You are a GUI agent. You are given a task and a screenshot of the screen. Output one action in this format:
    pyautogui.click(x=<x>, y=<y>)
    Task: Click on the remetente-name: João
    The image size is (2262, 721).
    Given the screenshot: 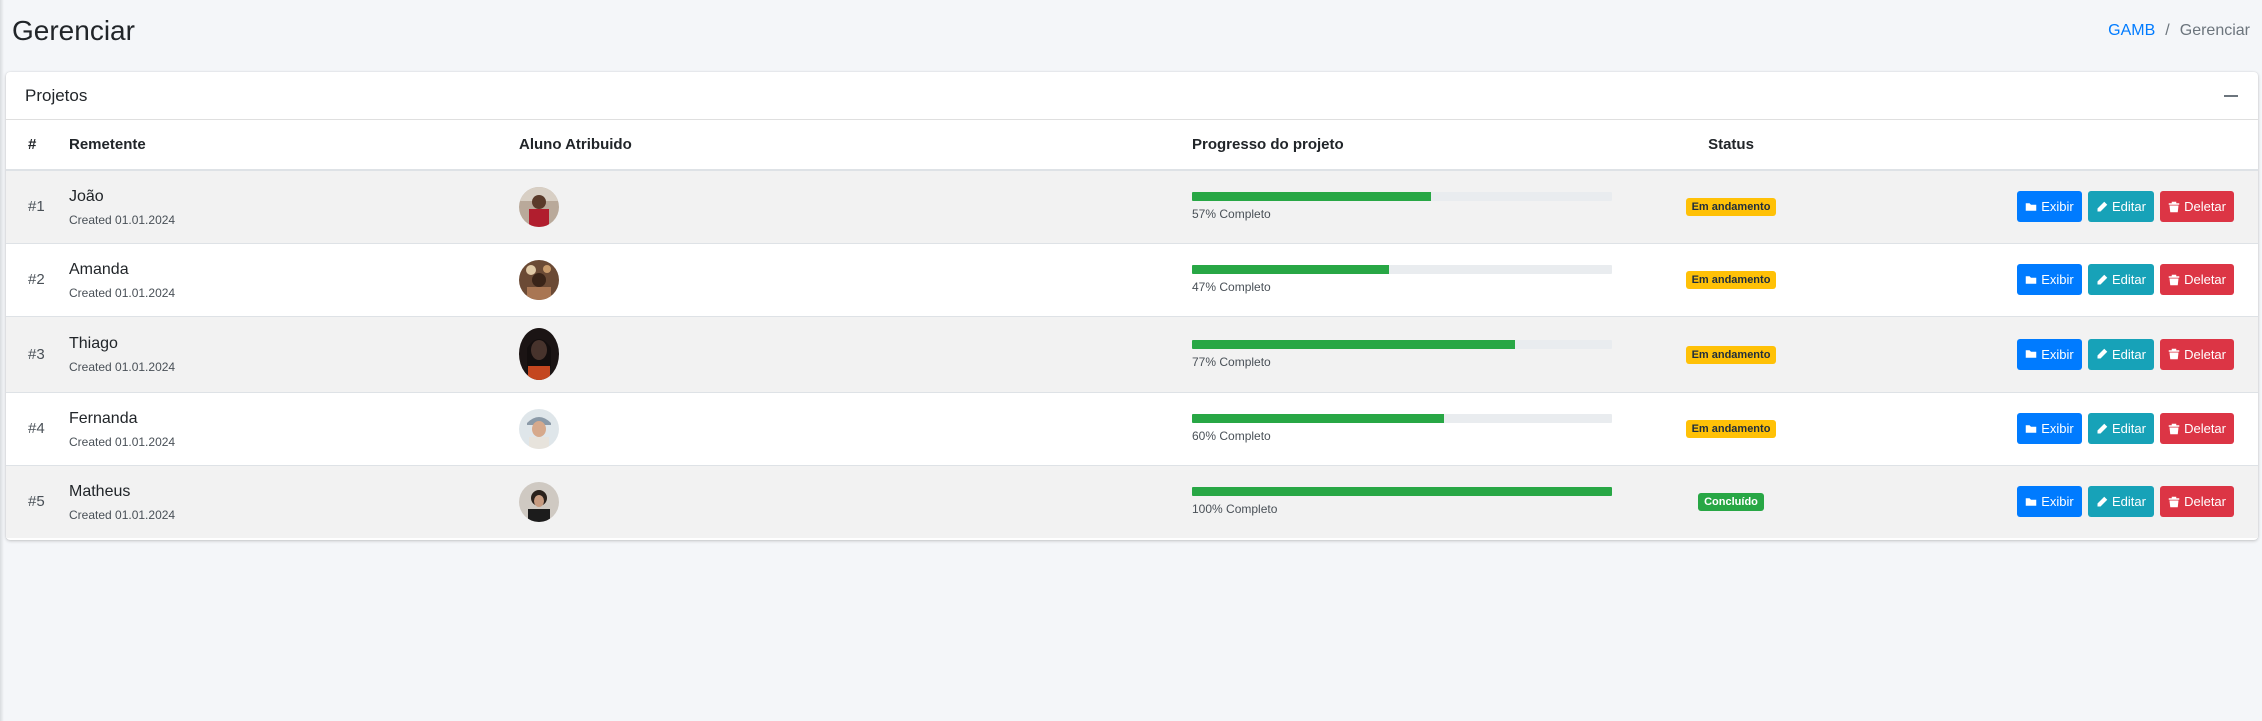 What is the action you would take?
    pyautogui.click(x=294, y=197)
    